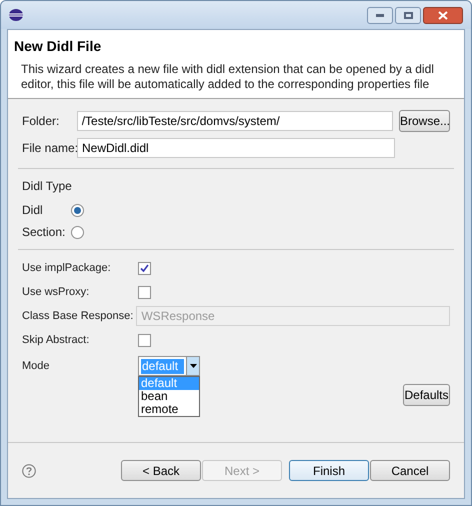 Image resolution: width=472 pixels, height=506 pixels. What do you see at coordinates (36, 366) in the screenshot?
I see `mode-label: Mode` at bounding box center [36, 366].